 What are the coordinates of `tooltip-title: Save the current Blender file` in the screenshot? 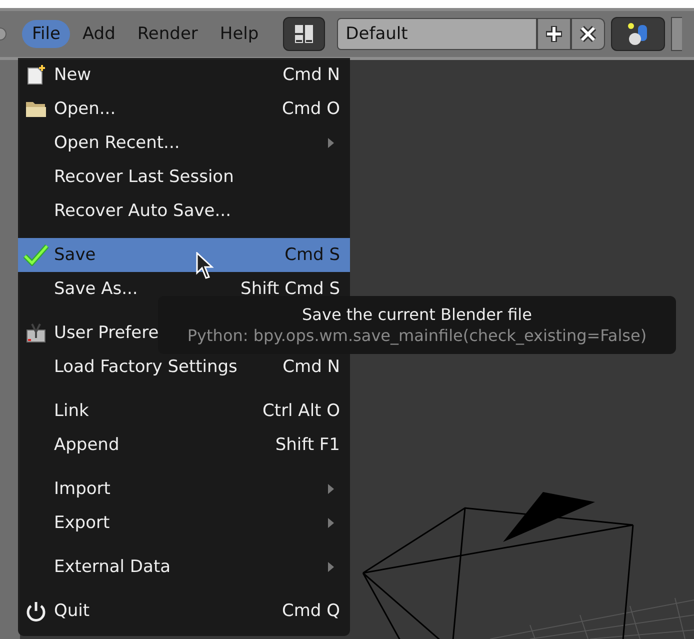 It's located at (417, 314).